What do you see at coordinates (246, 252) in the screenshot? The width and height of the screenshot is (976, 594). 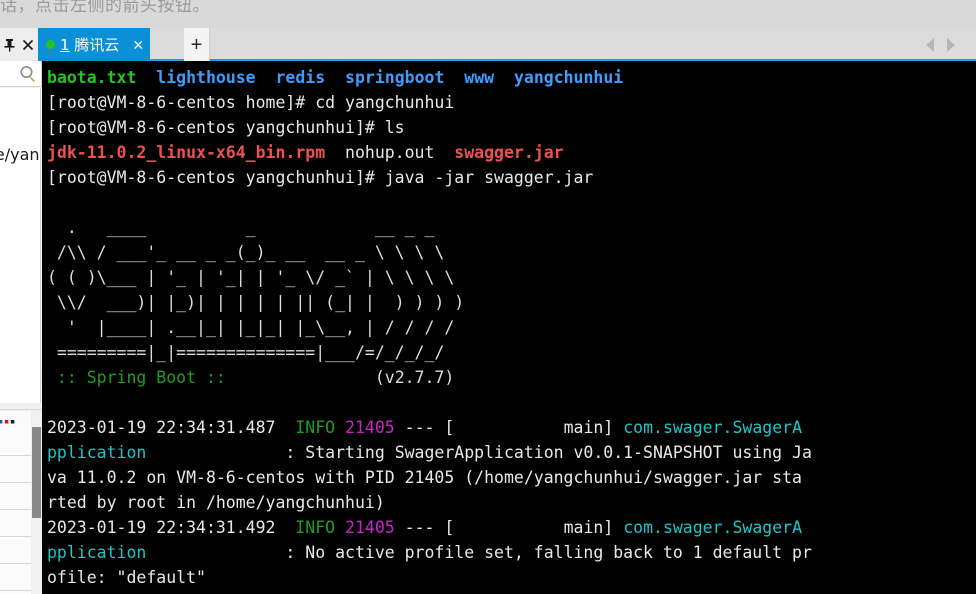 I see `terminal-text: /\\ / ___'_ __ _ _(_)_ __ __ _ \ \ \ \` at bounding box center [246, 252].